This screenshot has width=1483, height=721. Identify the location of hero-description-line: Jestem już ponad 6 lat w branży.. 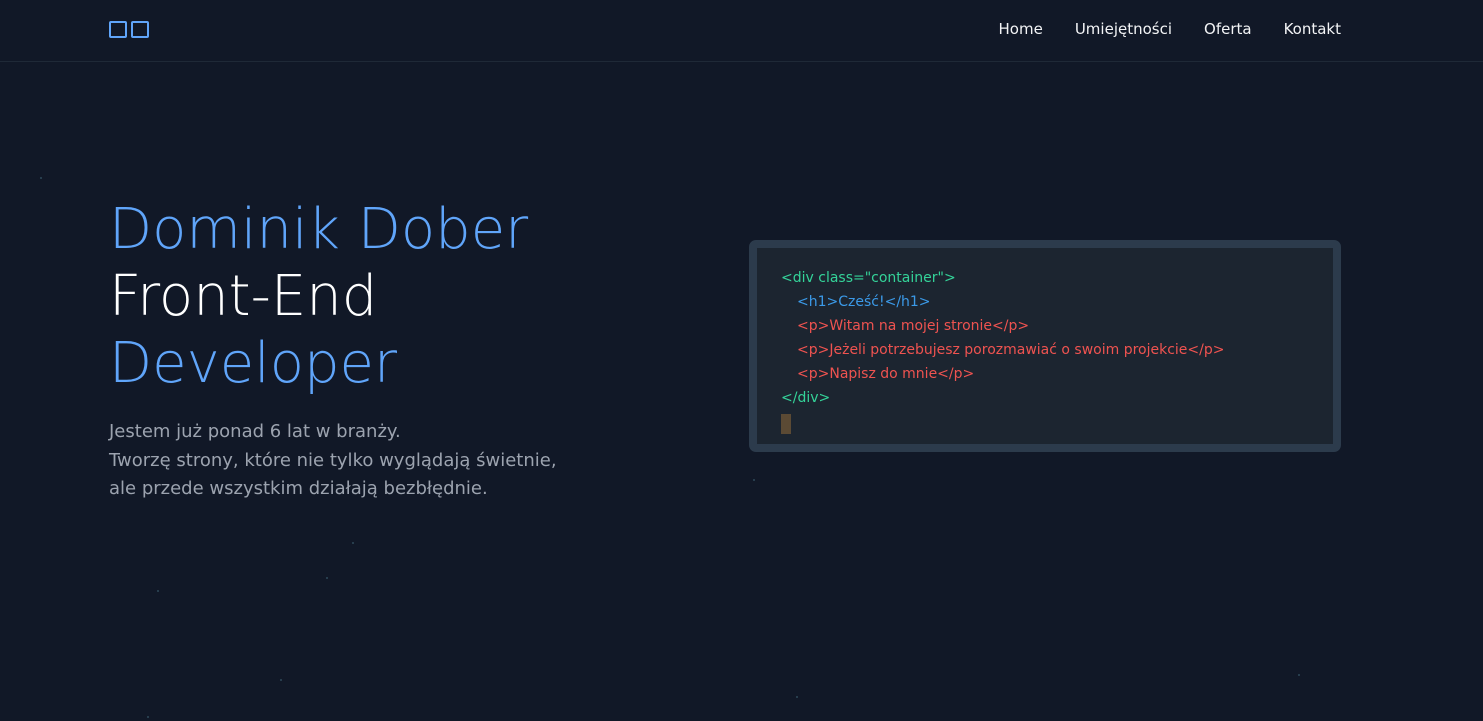
(255, 431).